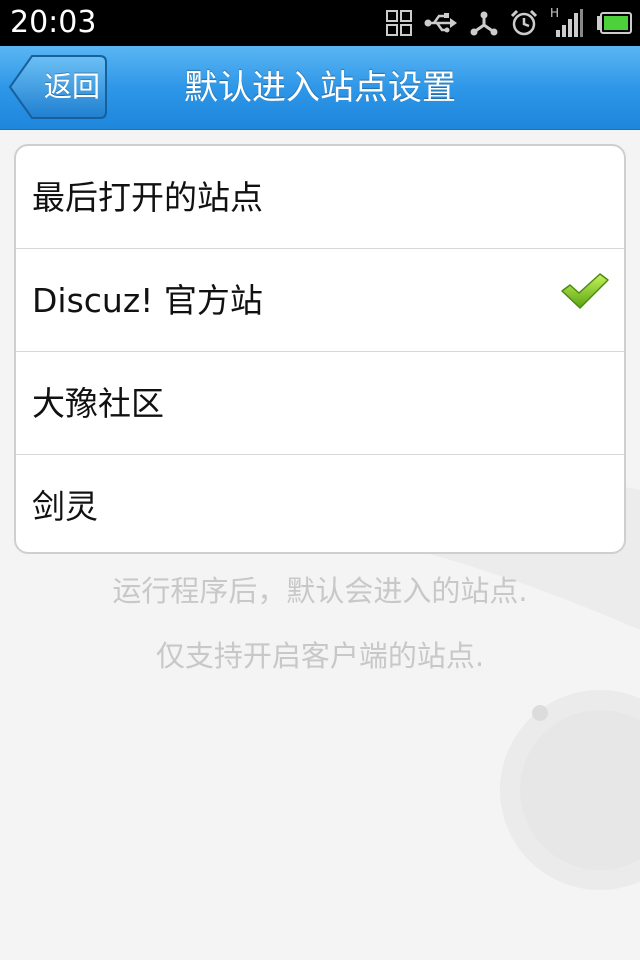 The image size is (640, 960). I want to click on status-icons: H, so click(509, 23).